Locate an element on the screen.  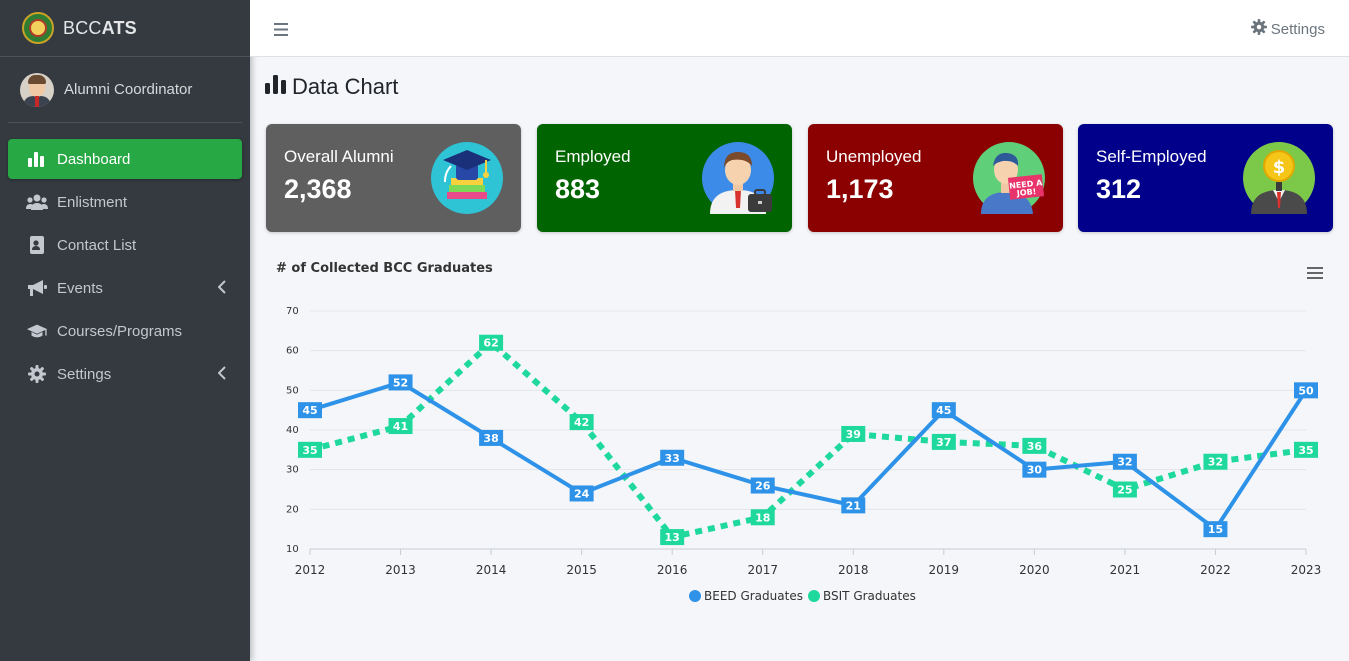
dollar-businessman-icon: $ is located at coordinates (1279, 178).